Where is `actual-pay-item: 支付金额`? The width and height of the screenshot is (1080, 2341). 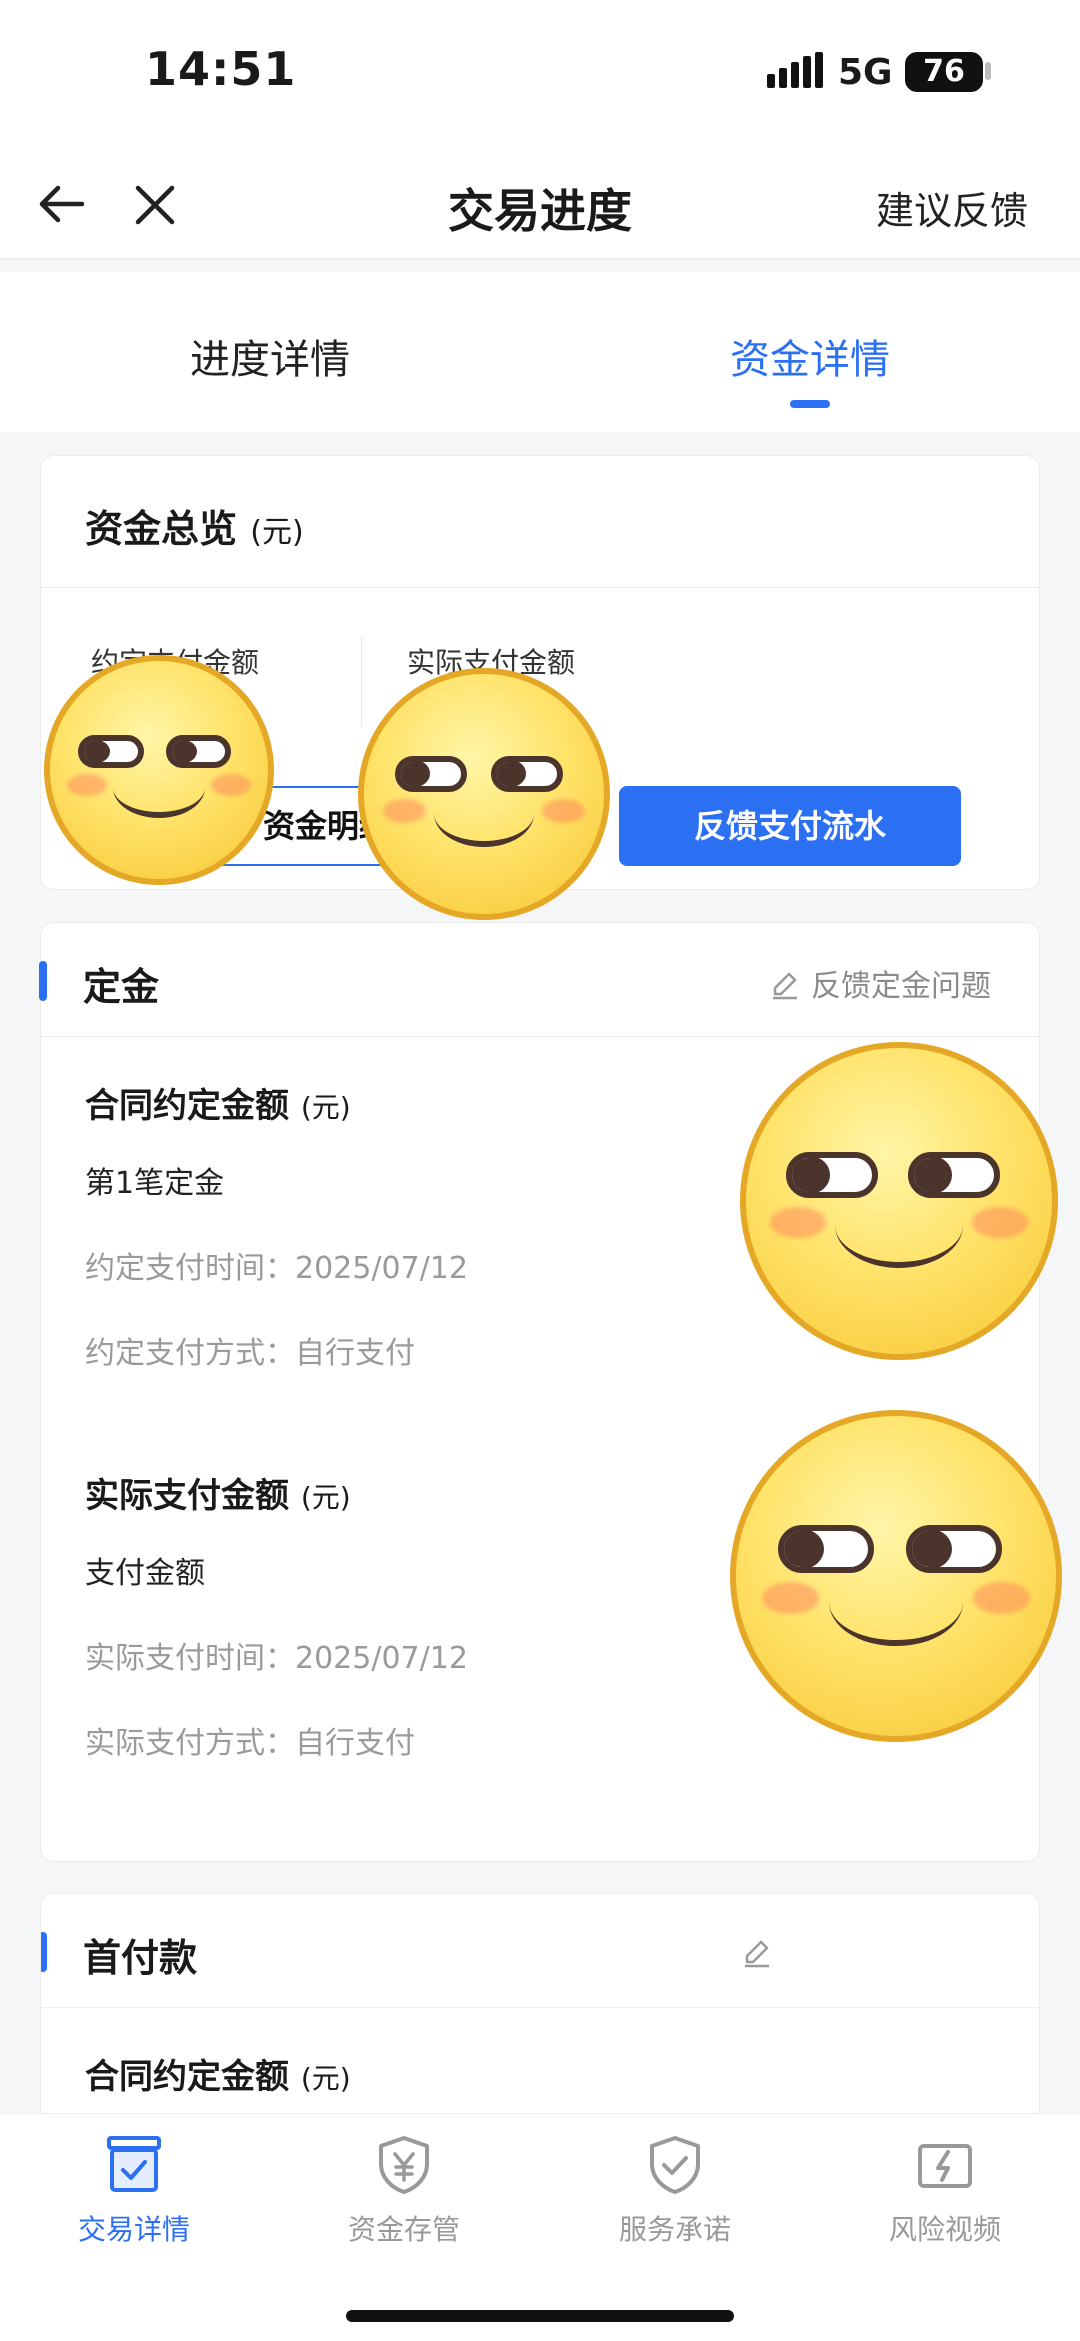
actual-pay-item: 支付金额 is located at coordinates (145, 1573).